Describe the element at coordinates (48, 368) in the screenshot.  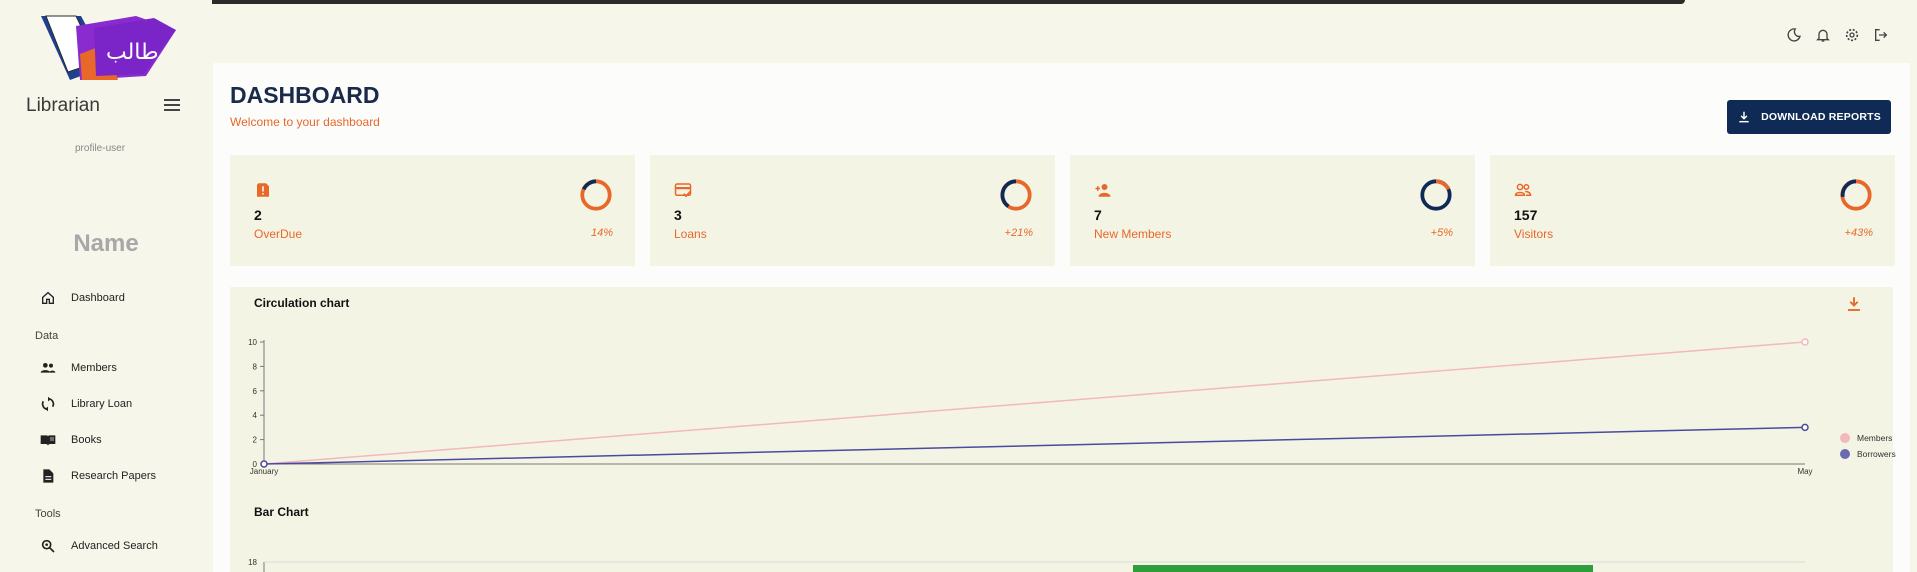
I see `people-icon` at that location.